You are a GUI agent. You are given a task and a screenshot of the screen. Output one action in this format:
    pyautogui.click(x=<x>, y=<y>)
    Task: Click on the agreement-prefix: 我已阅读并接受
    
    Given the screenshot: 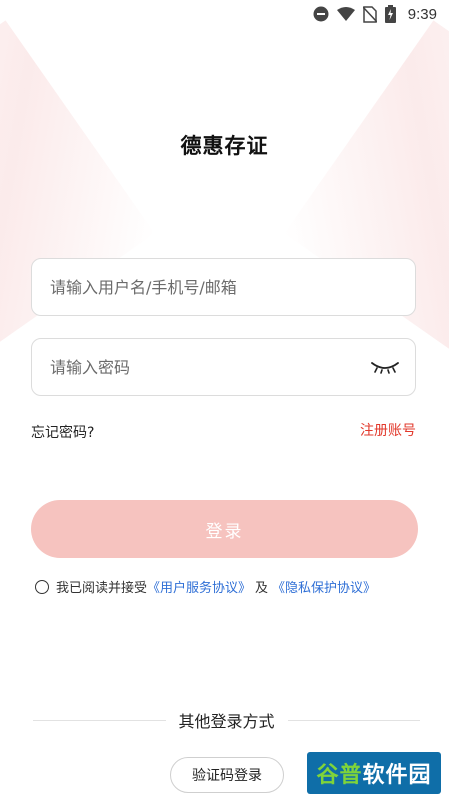 What is the action you would take?
    pyautogui.click(x=102, y=588)
    